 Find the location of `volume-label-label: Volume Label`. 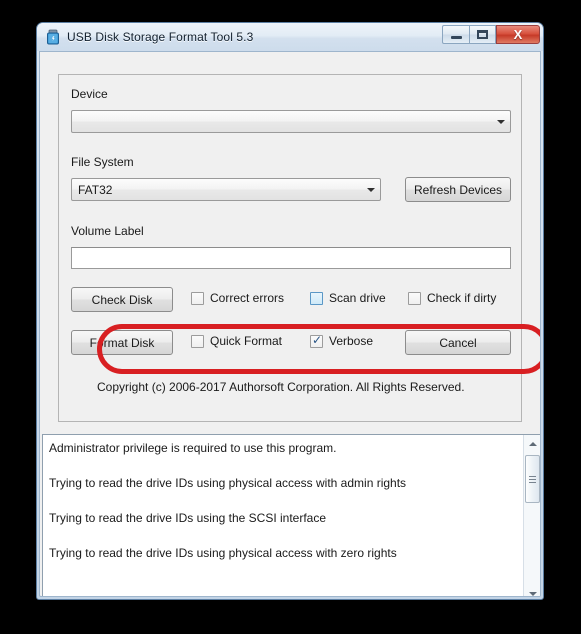

volume-label-label: Volume Label is located at coordinates (107, 231).